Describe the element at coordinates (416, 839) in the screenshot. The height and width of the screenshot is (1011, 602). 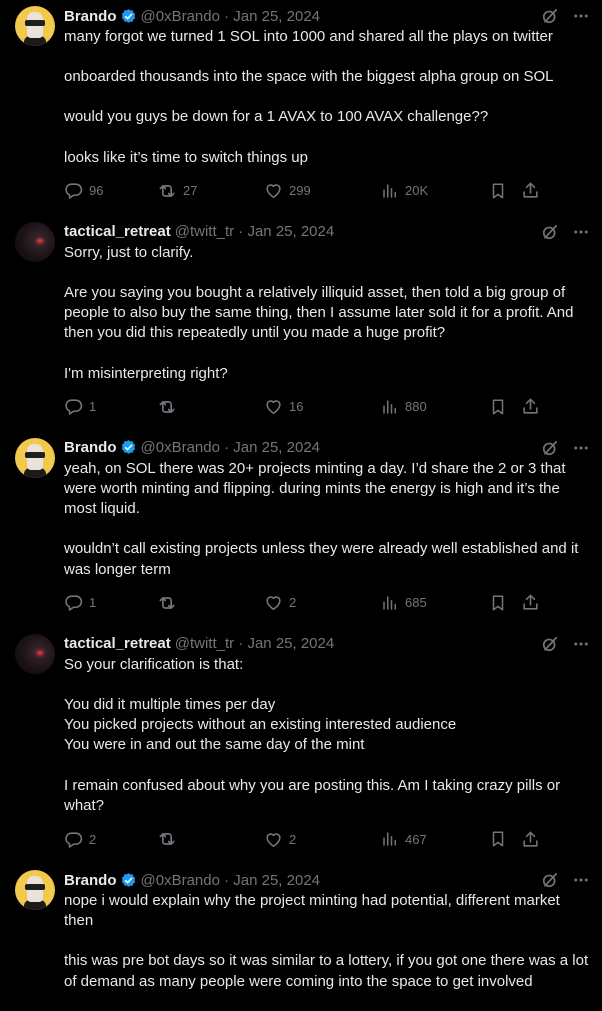
I see `views-count: 467` at that location.